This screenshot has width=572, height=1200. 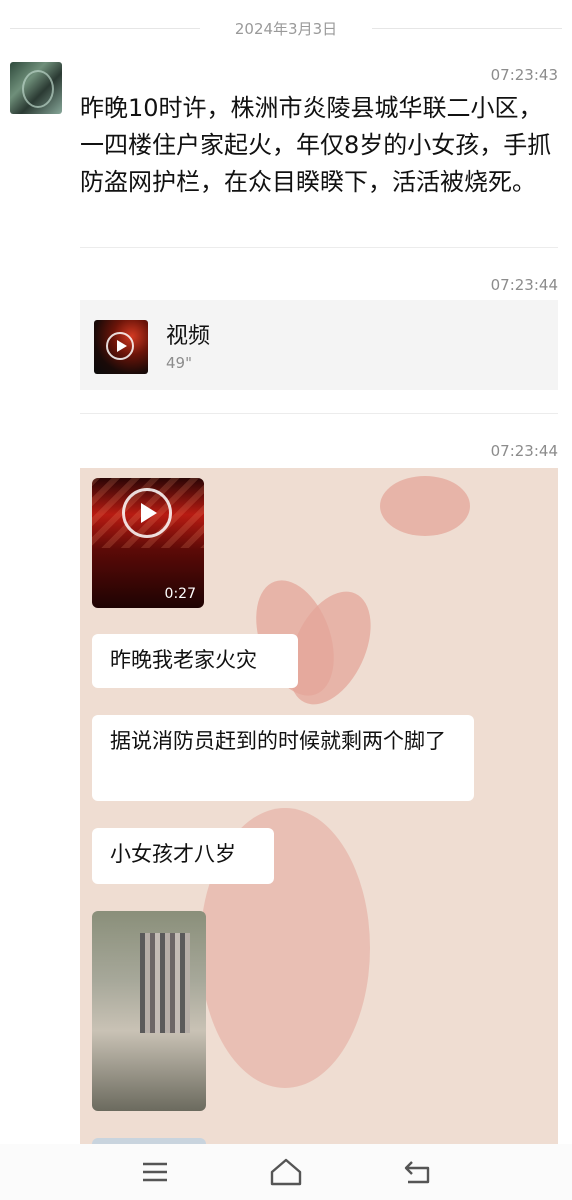 I want to click on video-duration: 49", so click(x=179, y=363).